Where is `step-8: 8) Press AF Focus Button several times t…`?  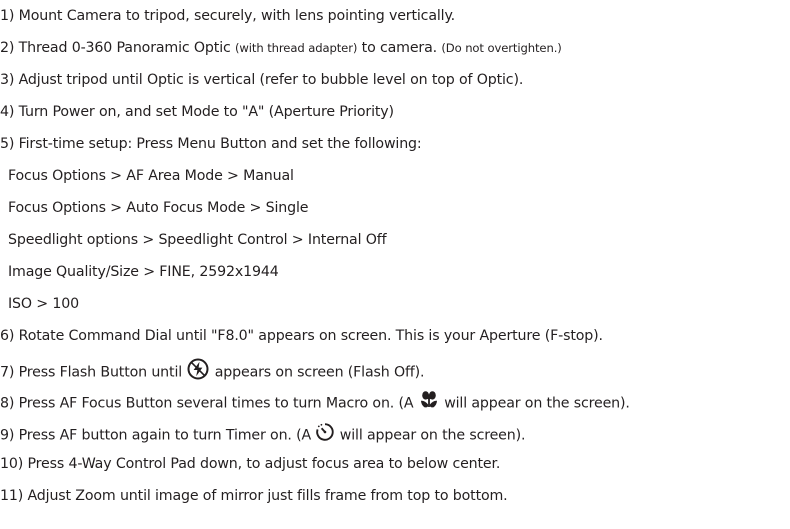
step-8: 8) Press AF Focus Button several times t… is located at coordinates (315, 403).